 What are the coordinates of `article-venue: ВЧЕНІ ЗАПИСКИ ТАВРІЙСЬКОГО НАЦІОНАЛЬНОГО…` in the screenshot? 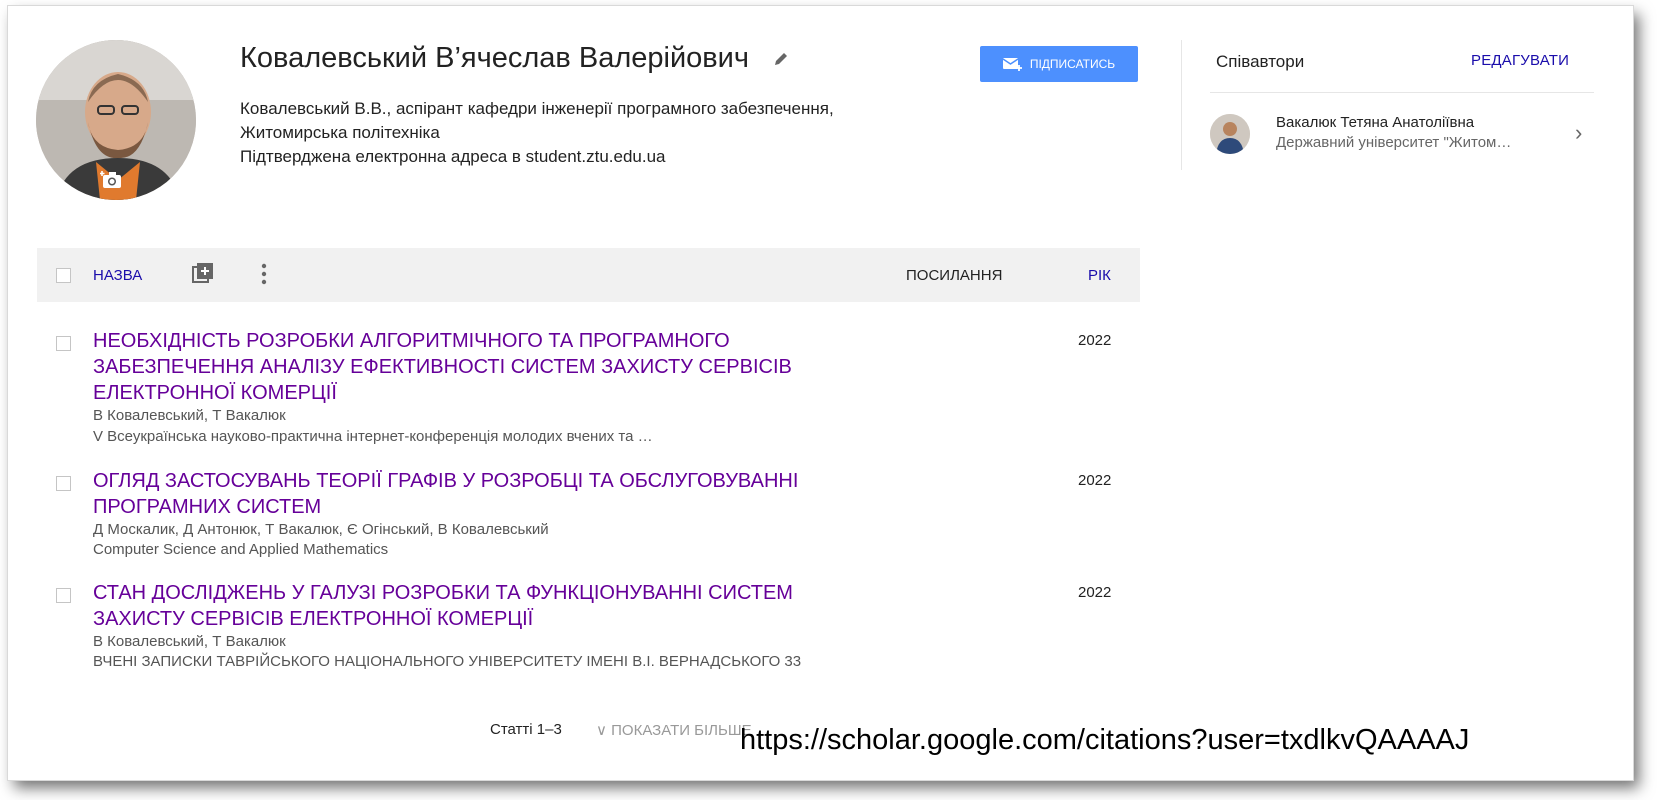 It's located at (447, 661).